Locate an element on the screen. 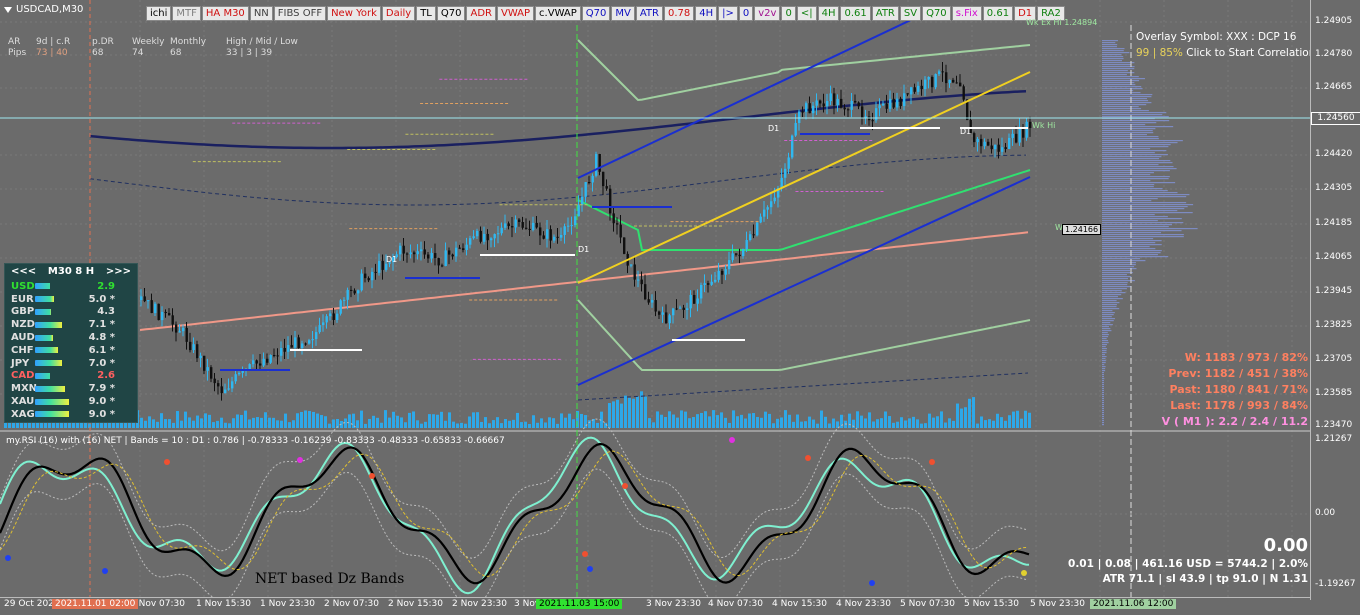  strength-row: XAU 9.0 * is located at coordinates (71, 401).